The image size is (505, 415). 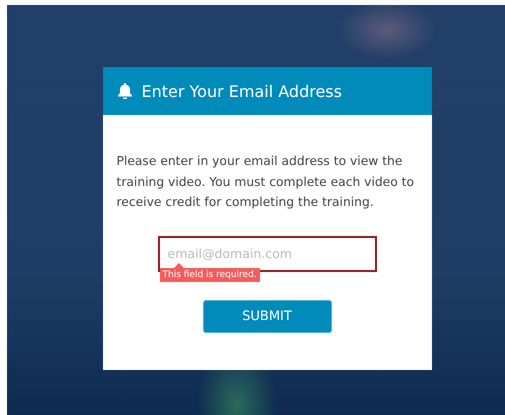 I want to click on email-input-field: email@domain.com, so click(x=267, y=254).